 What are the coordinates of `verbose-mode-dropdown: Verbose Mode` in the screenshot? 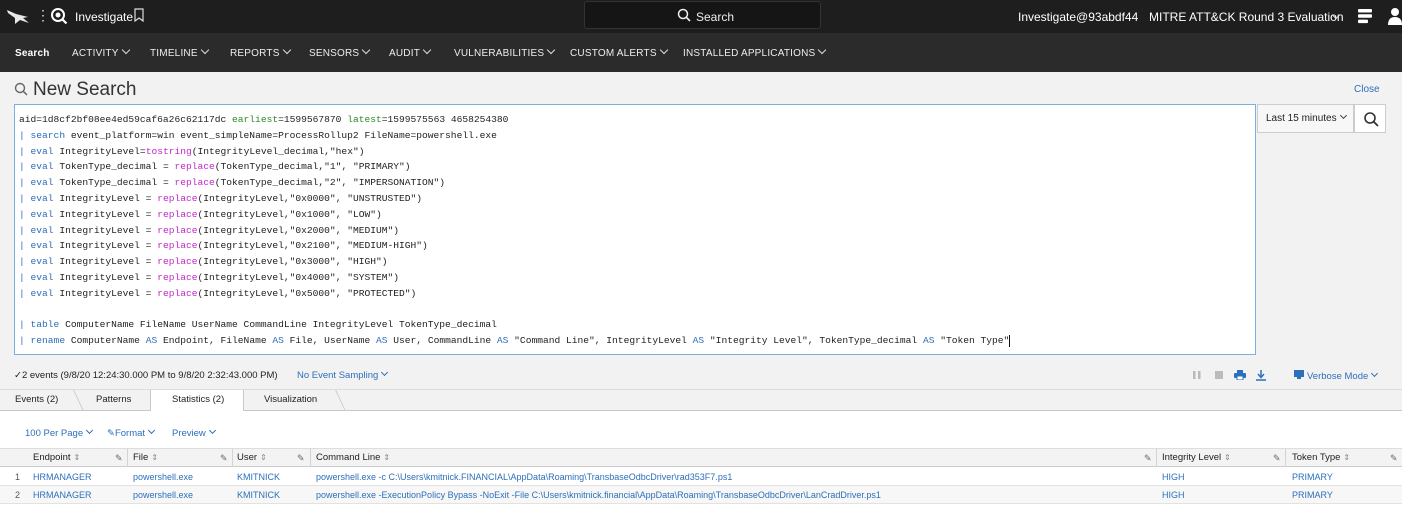 It's located at (1336, 375).